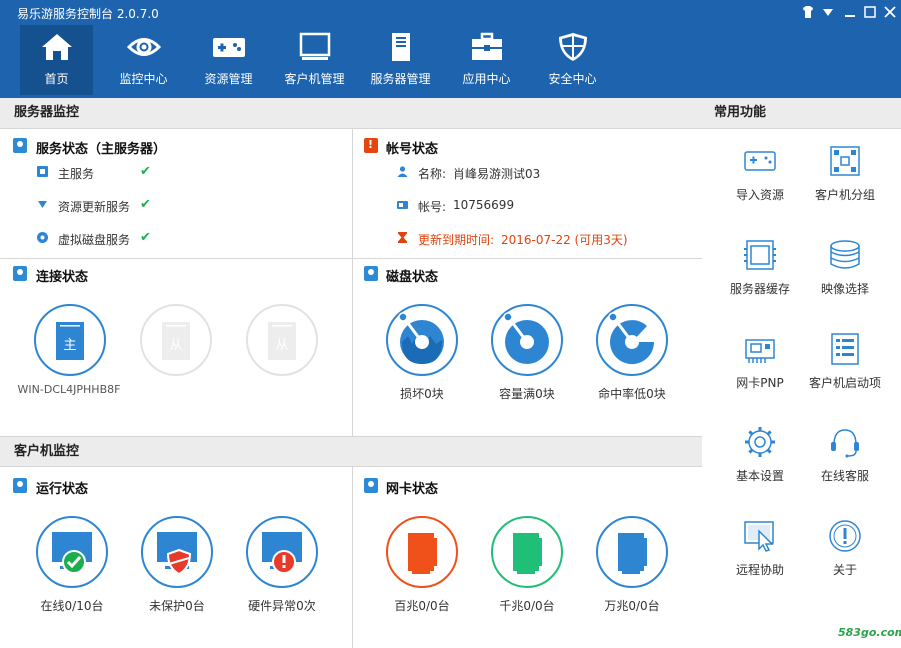  I want to click on nav-home: 首页, so click(56, 60).